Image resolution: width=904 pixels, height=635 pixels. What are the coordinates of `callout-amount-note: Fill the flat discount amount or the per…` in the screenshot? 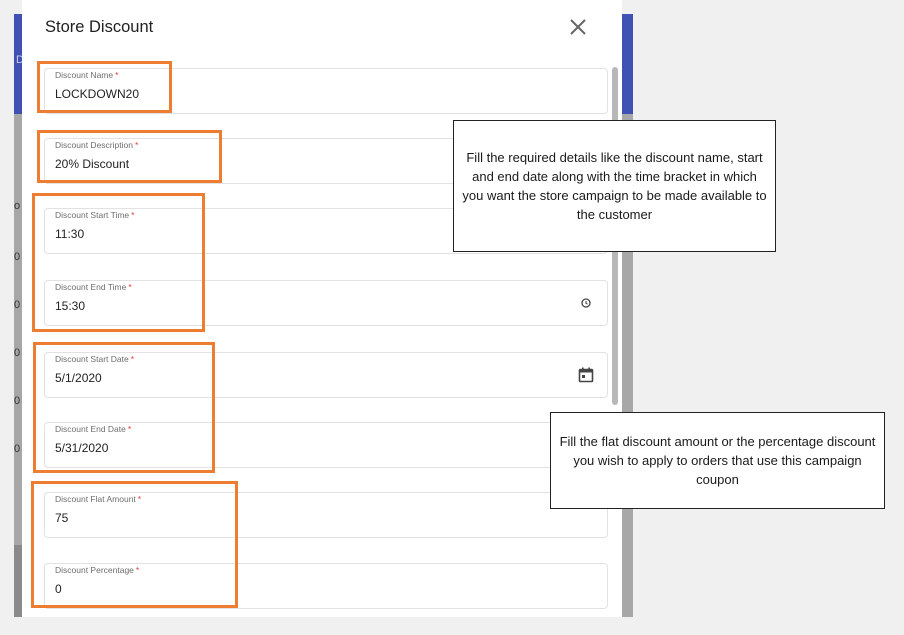 It's located at (717, 460).